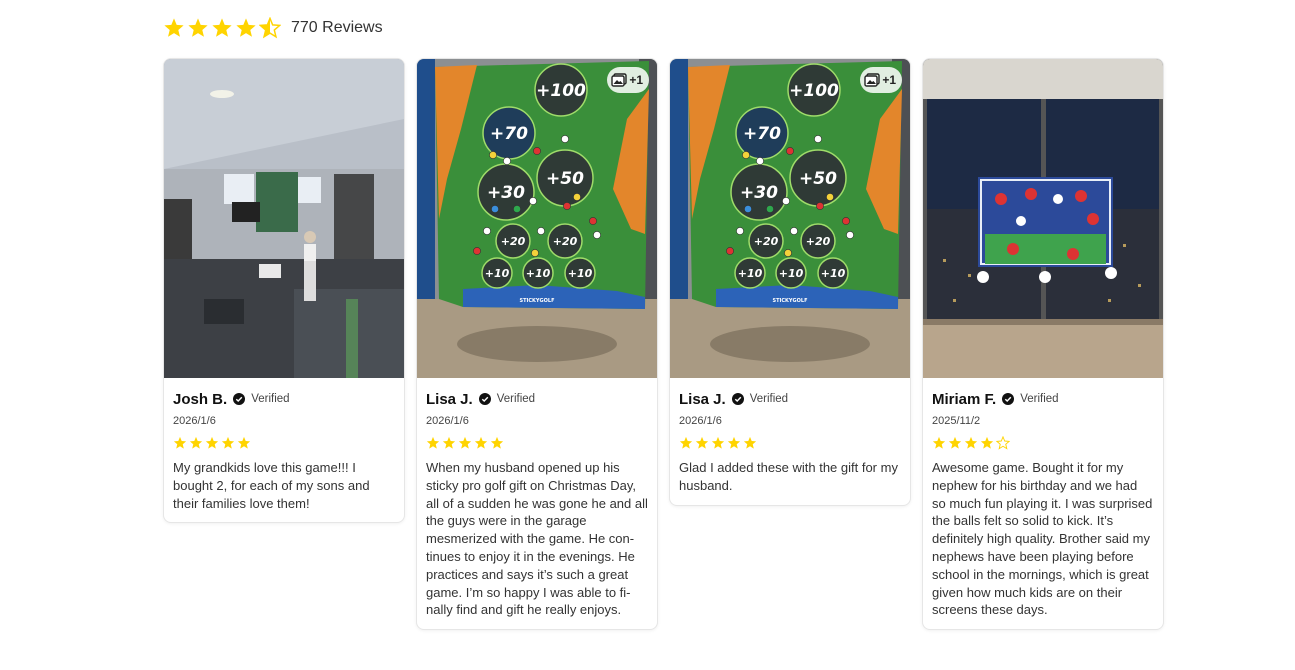 The image size is (1295, 670). What do you see at coordinates (956, 421) in the screenshot?
I see `review-date: 2025/11/2` at bounding box center [956, 421].